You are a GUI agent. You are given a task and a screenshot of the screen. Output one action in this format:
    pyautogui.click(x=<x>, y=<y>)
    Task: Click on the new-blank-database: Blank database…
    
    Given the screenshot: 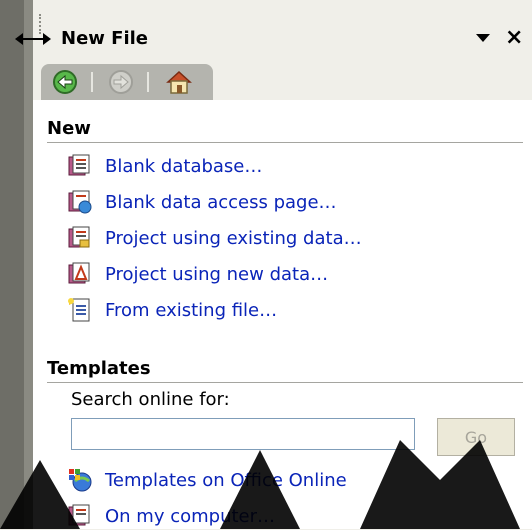 What is the action you would take?
    pyautogui.click(x=164, y=166)
    